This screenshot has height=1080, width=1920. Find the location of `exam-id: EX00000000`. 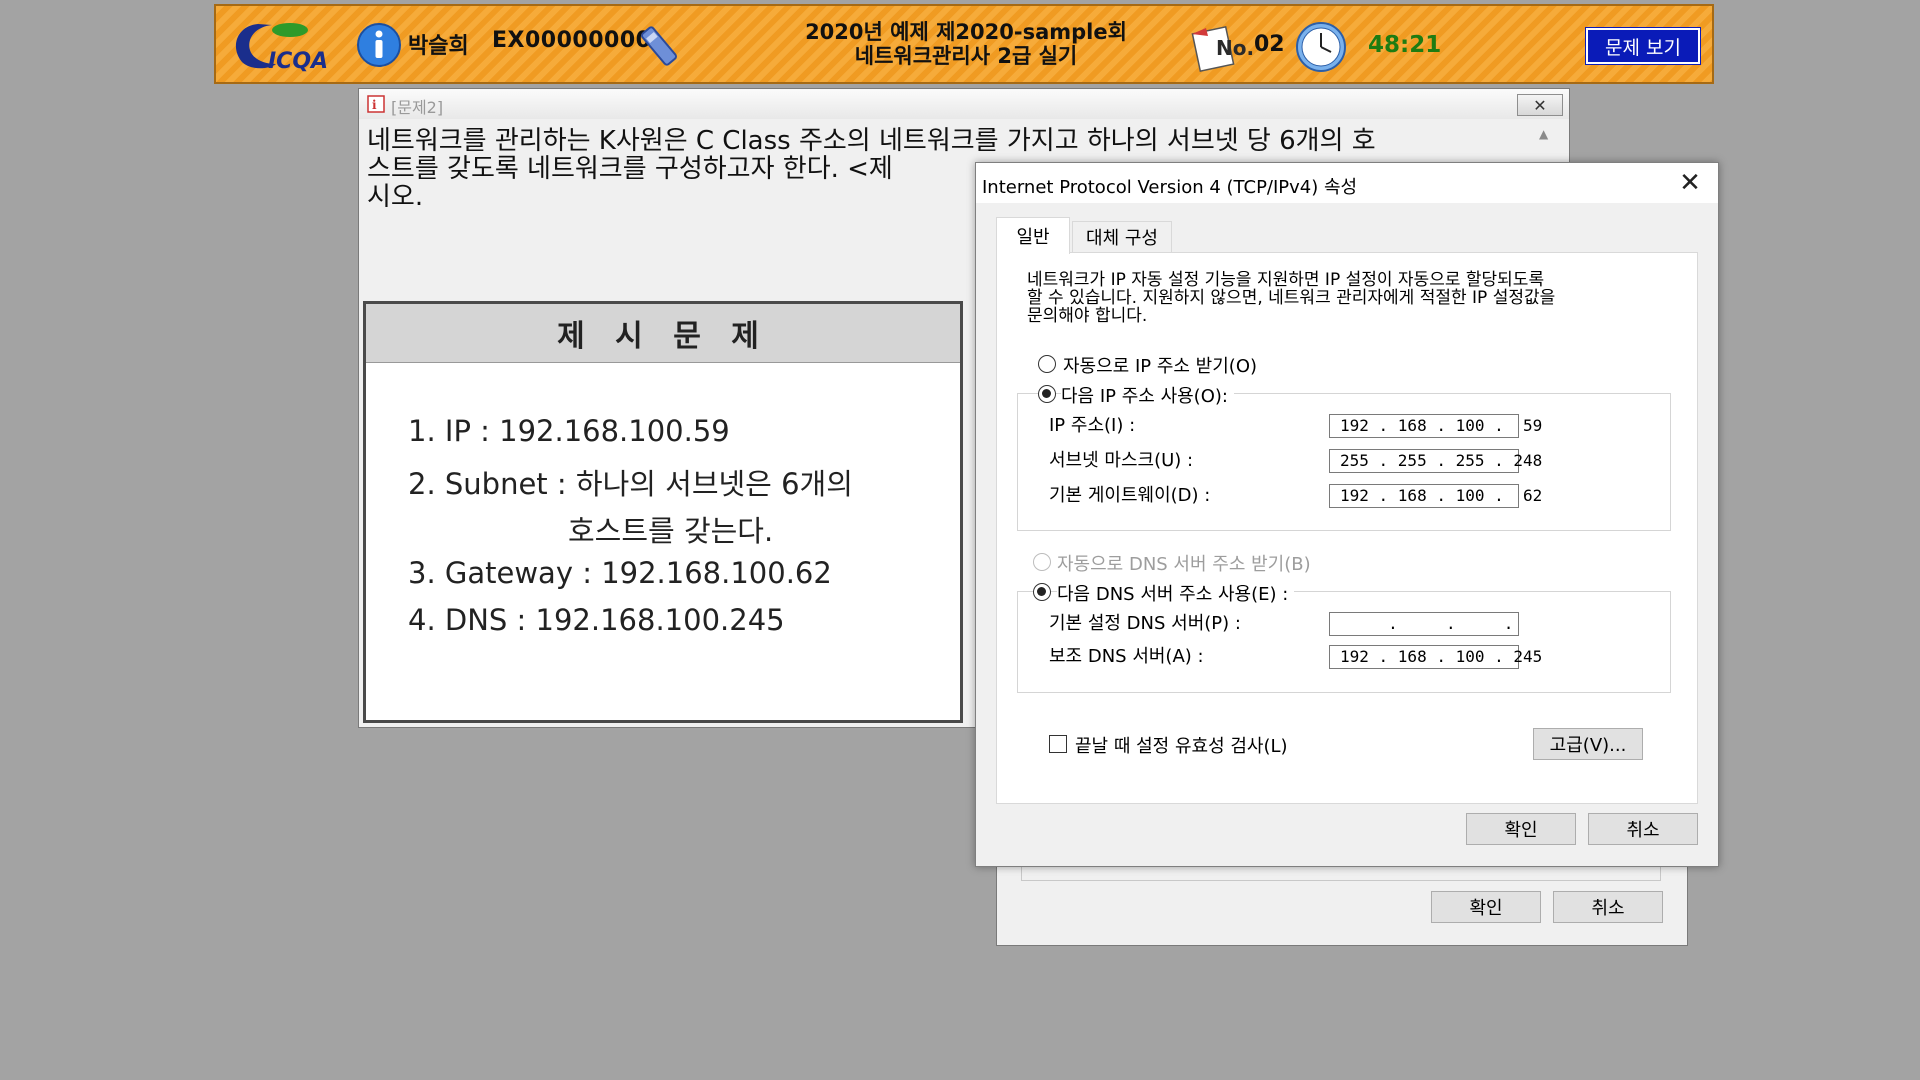

exam-id: EX00000000 is located at coordinates (572, 40).